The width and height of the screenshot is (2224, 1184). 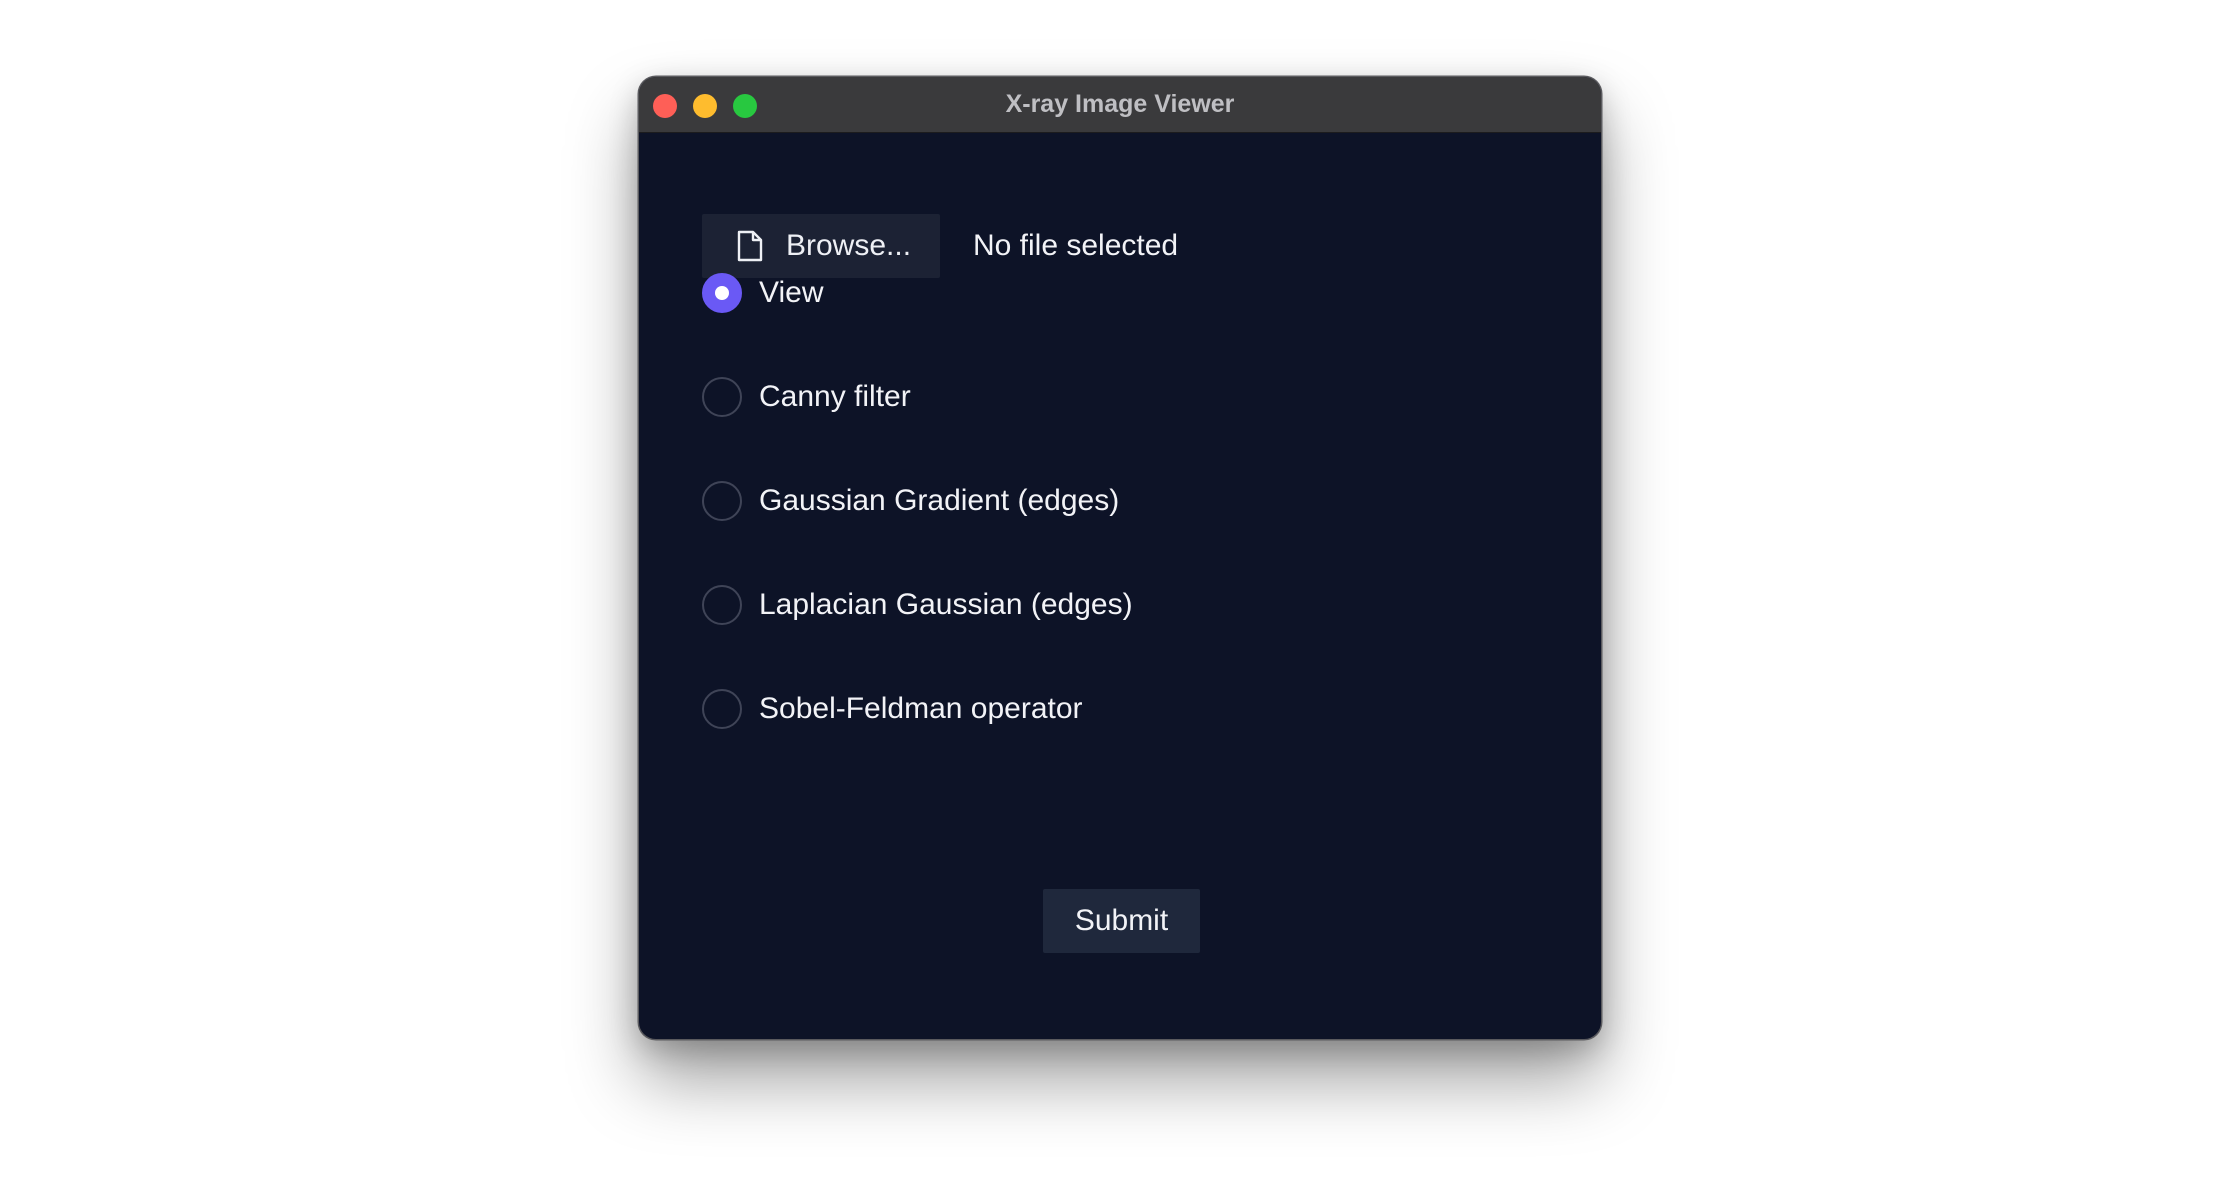 What do you see at coordinates (939, 500) in the screenshot?
I see `radio-label: Gaussian Gradient (edges)` at bounding box center [939, 500].